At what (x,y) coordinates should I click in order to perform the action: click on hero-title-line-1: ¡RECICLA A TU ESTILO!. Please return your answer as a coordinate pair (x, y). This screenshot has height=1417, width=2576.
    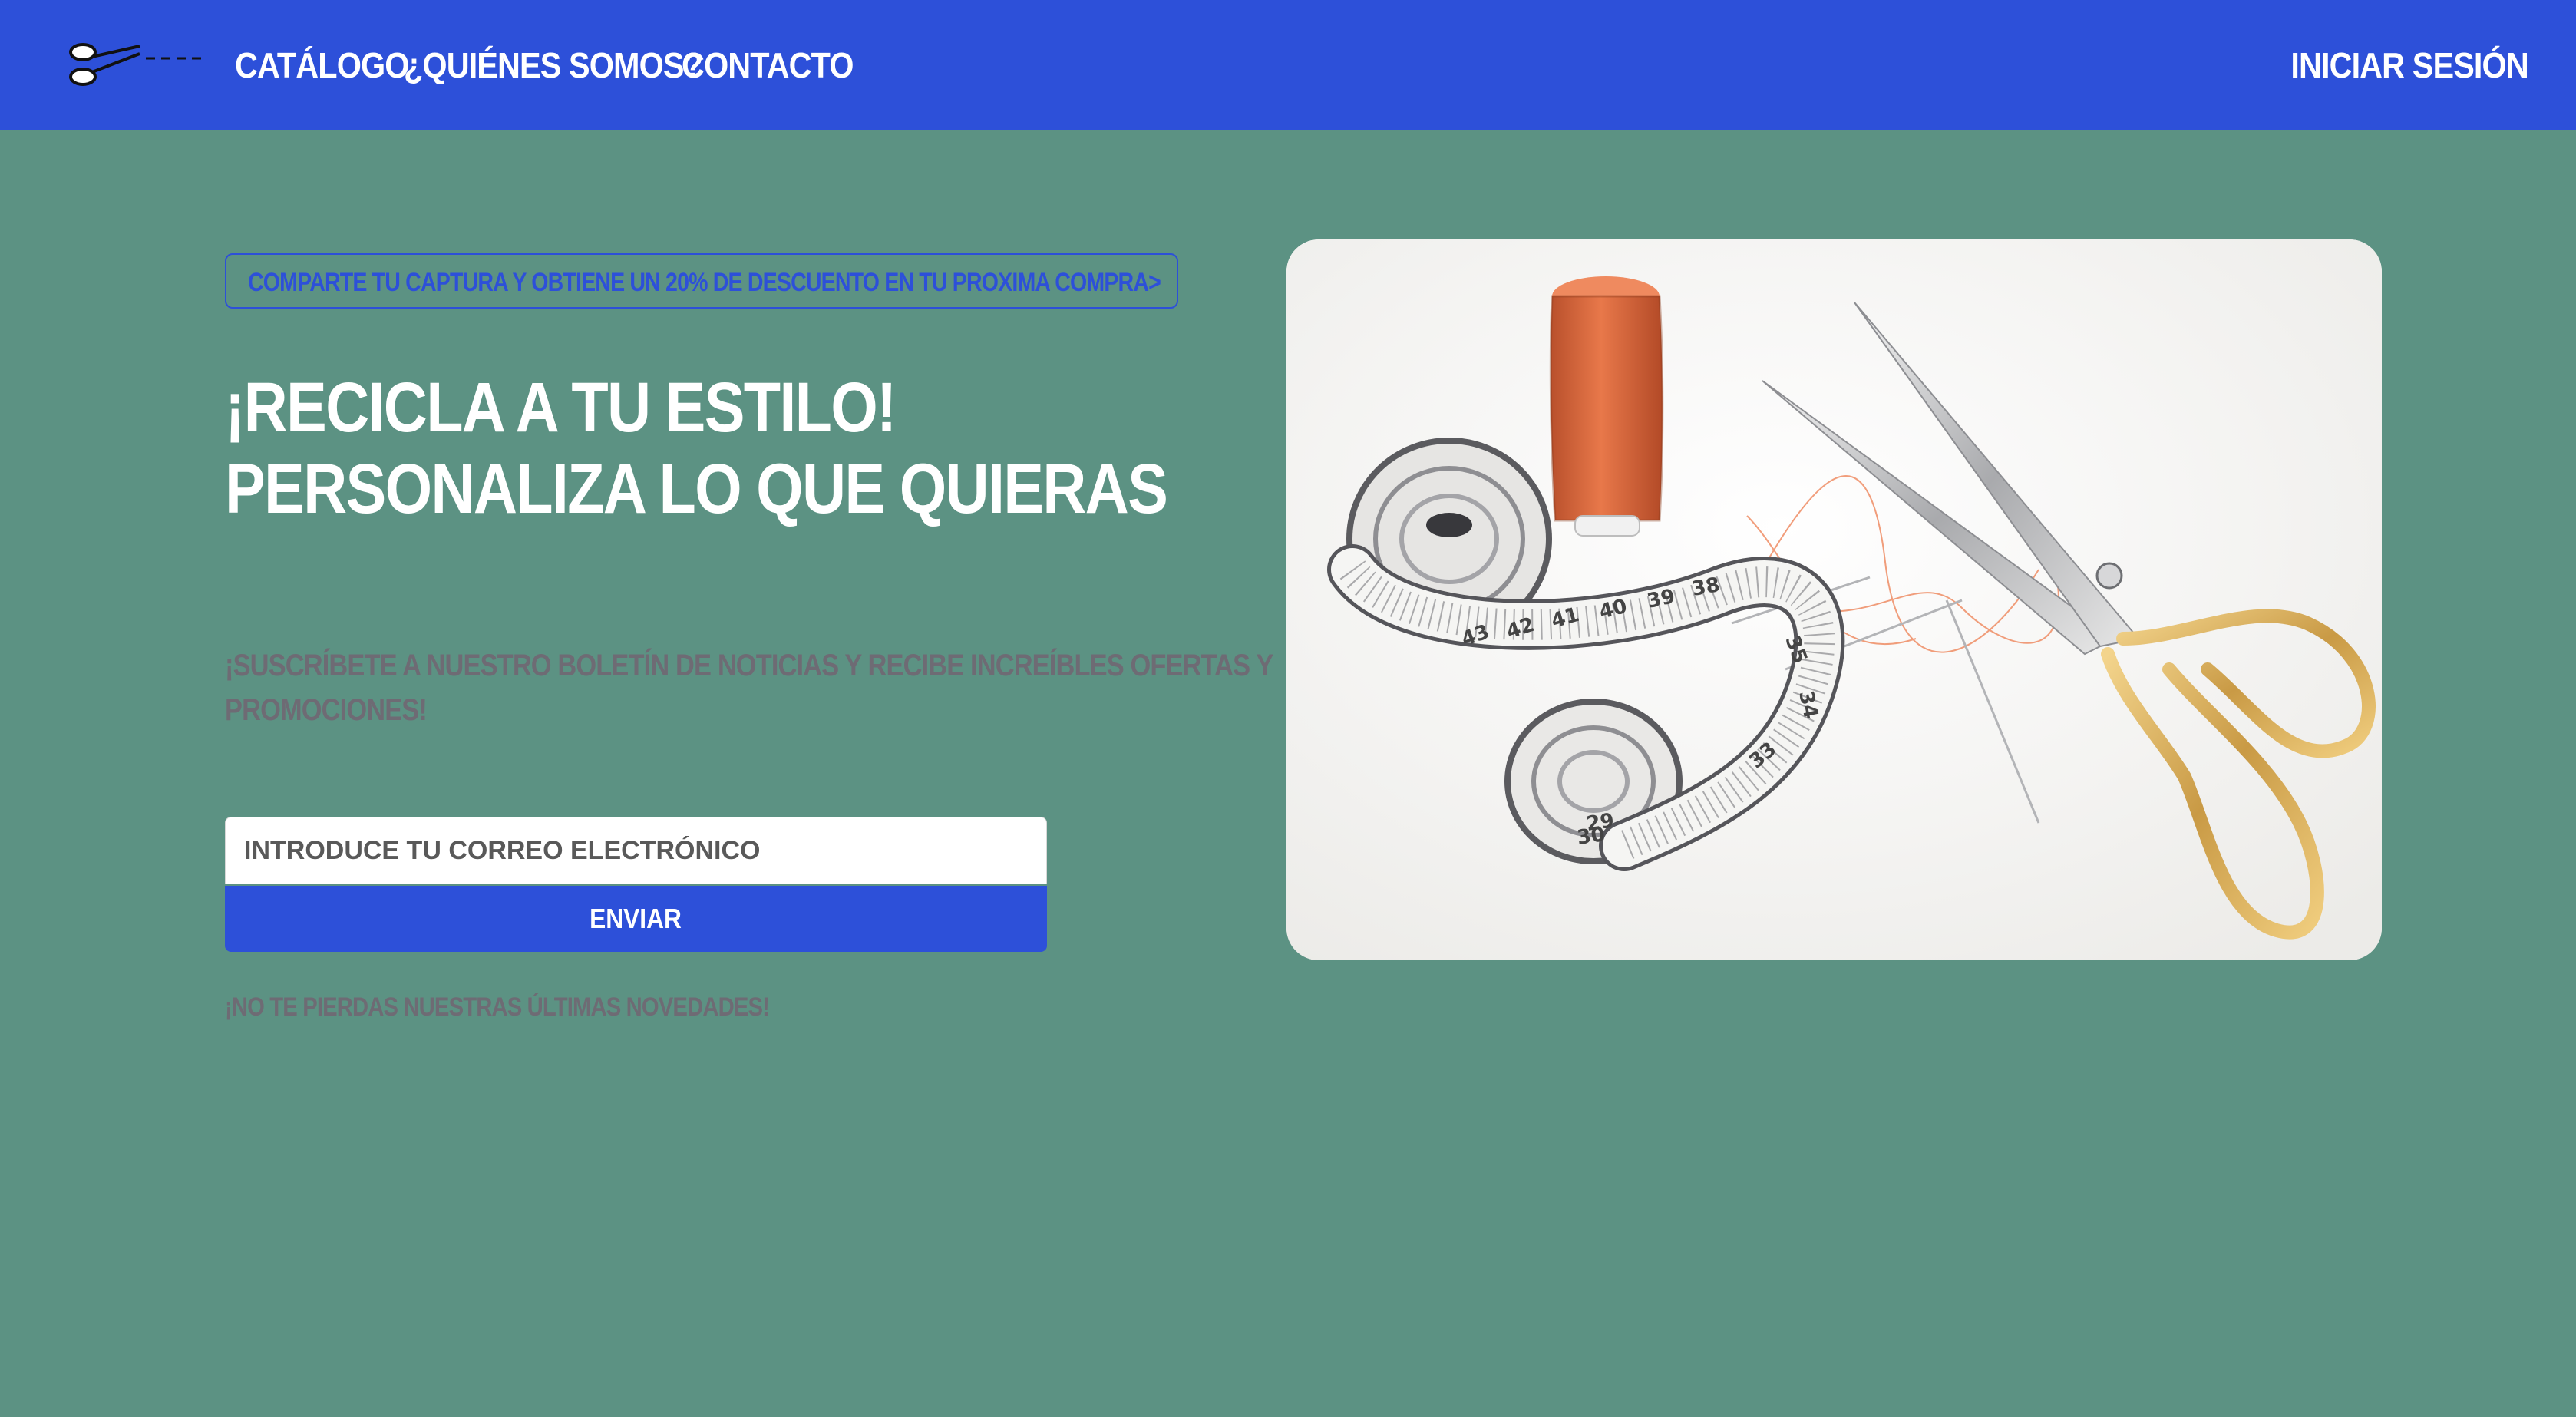
    Looking at the image, I should click on (561, 407).